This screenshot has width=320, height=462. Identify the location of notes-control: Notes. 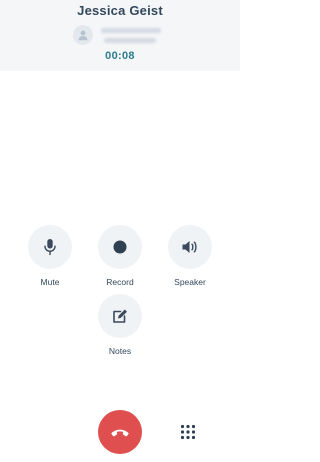
(120, 325).